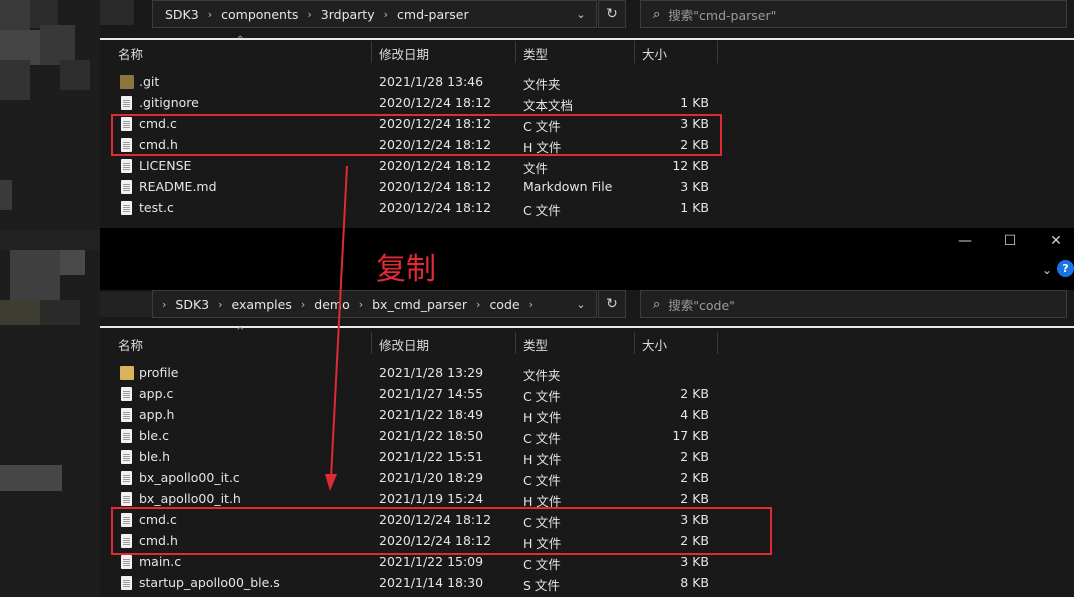  Describe the element at coordinates (853, 304) in the screenshot. I see `search-input: ⌕ 搜索"code"` at that location.